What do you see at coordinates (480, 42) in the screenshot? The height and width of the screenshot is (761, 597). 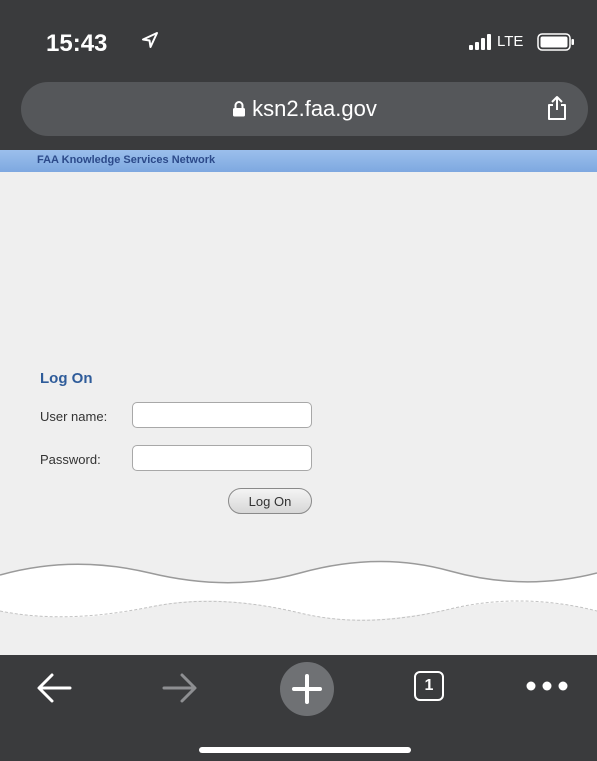 I see `cellular-signal-icon` at bounding box center [480, 42].